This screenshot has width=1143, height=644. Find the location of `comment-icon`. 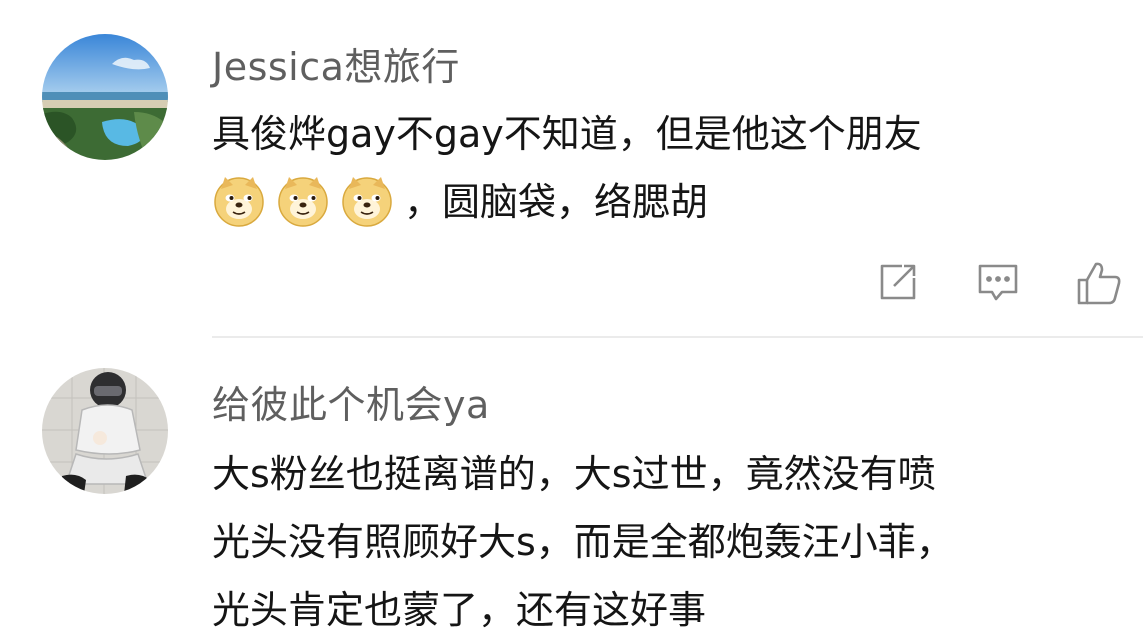

comment-icon is located at coordinates (998, 282).